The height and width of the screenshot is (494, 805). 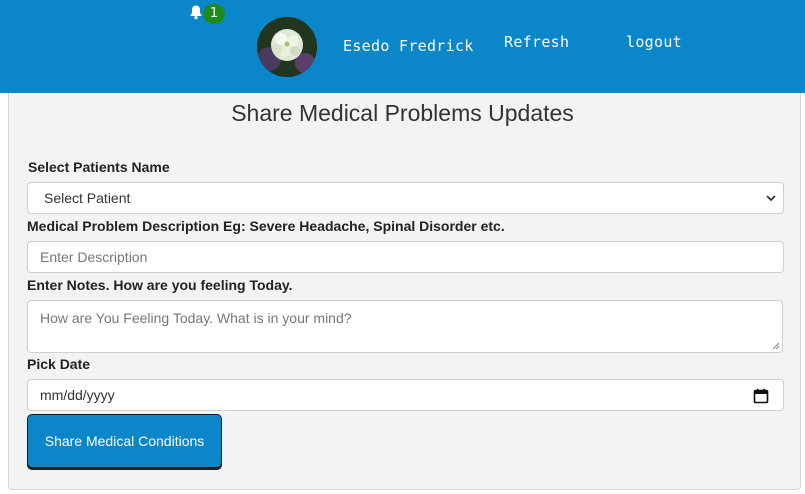 I want to click on page-title: Share Medical Problems Updates, so click(x=402, y=113).